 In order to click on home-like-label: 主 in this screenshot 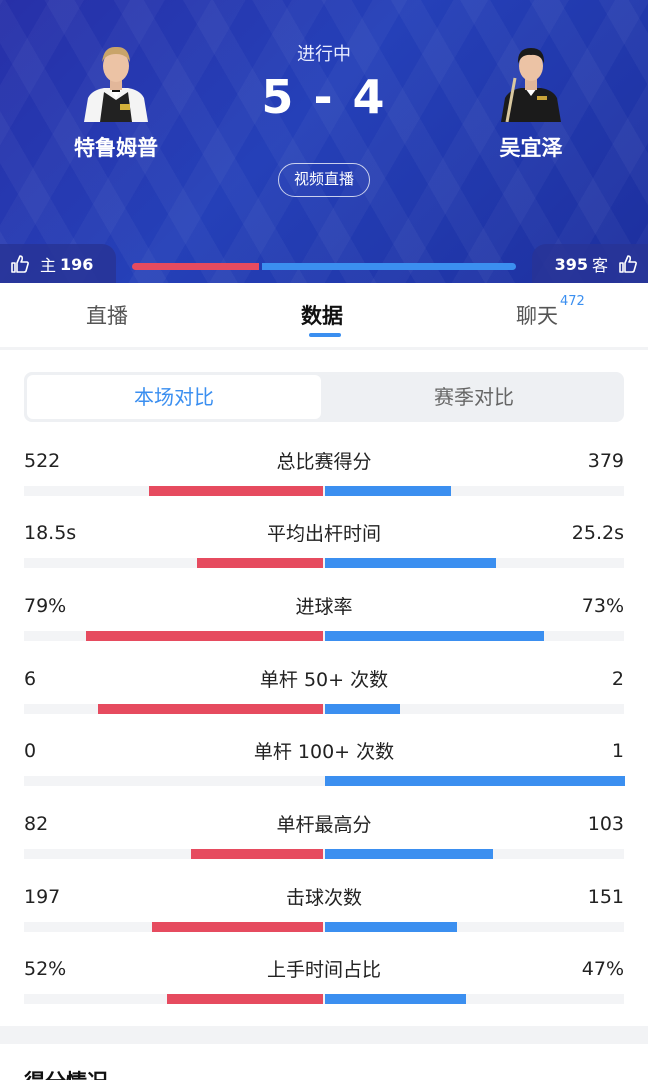, I will do `click(48, 265)`.